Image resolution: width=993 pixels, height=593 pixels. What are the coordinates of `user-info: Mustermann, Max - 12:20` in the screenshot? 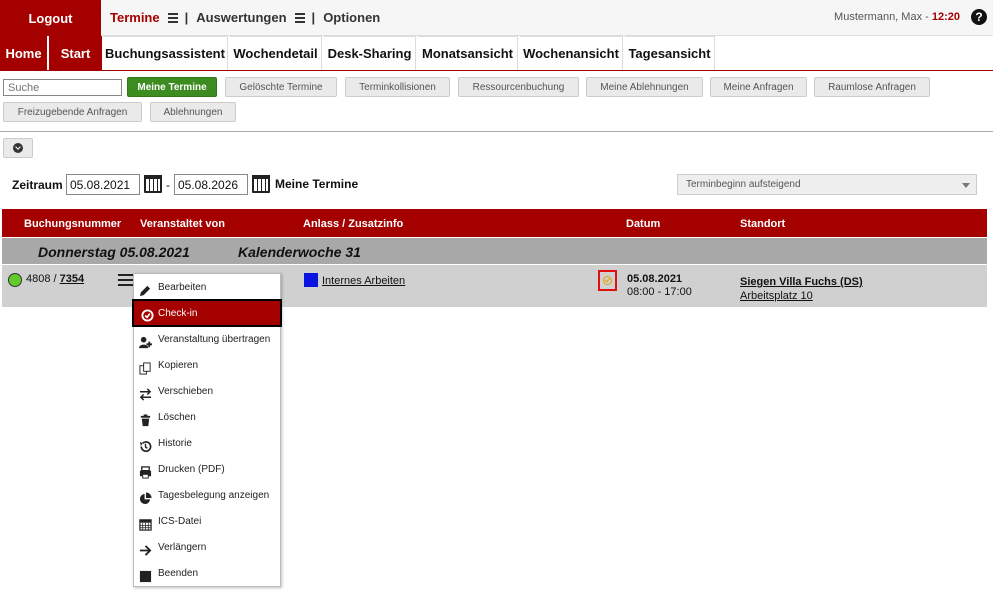 It's located at (897, 17).